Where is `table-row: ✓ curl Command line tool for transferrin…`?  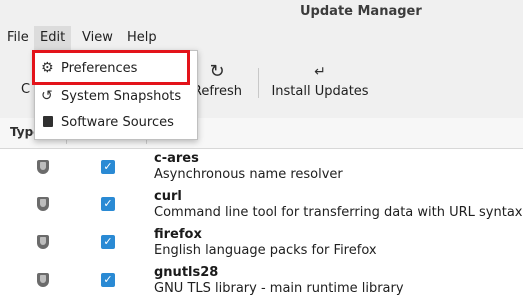
table-row: ✓ curl Command line tool for transferrin… is located at coordinates (261, 207).